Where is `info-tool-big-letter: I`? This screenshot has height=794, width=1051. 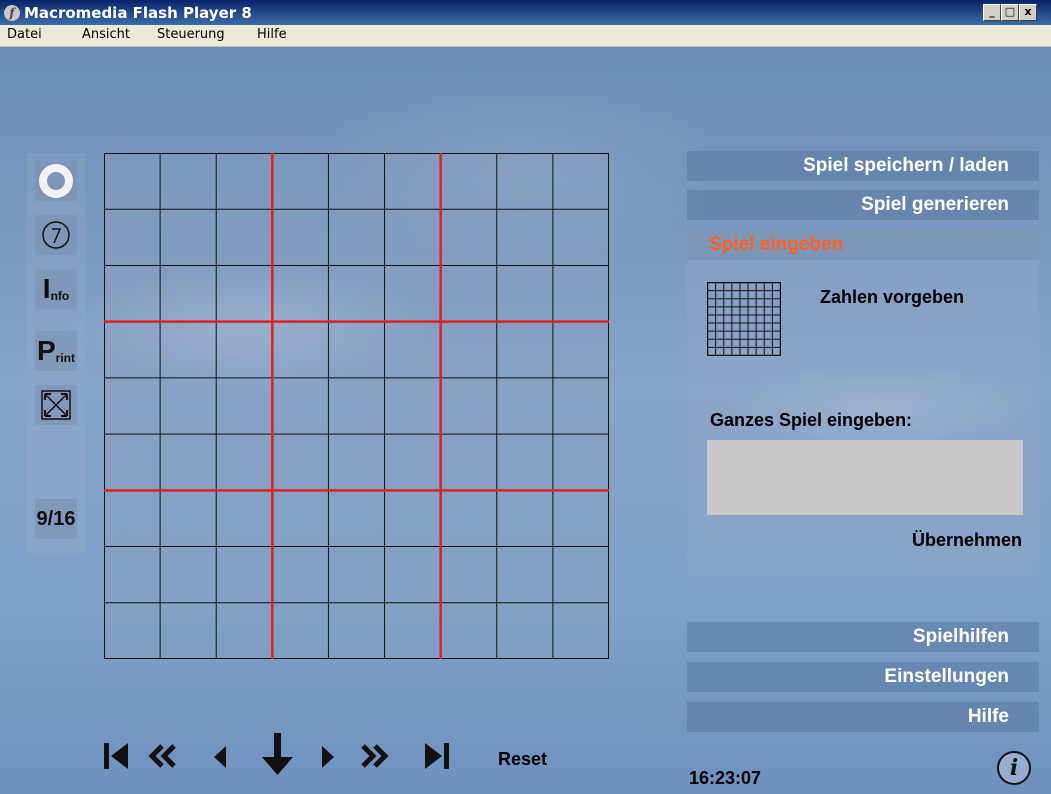
info-tool-big-letter: I is located at coordinates (46, 288).